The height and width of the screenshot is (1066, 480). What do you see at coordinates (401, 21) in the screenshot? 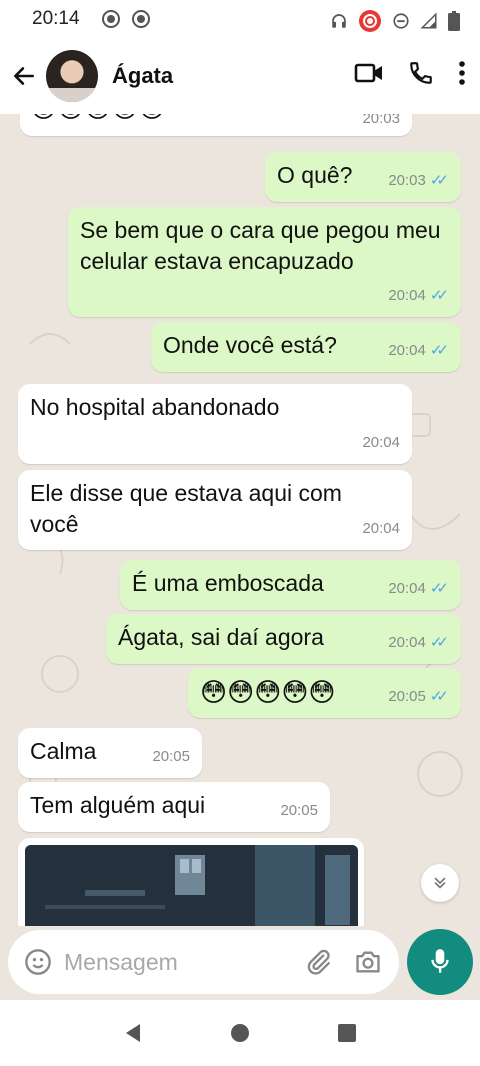
I see `do-not-disturb-icon` at bounding box center [401, 21].